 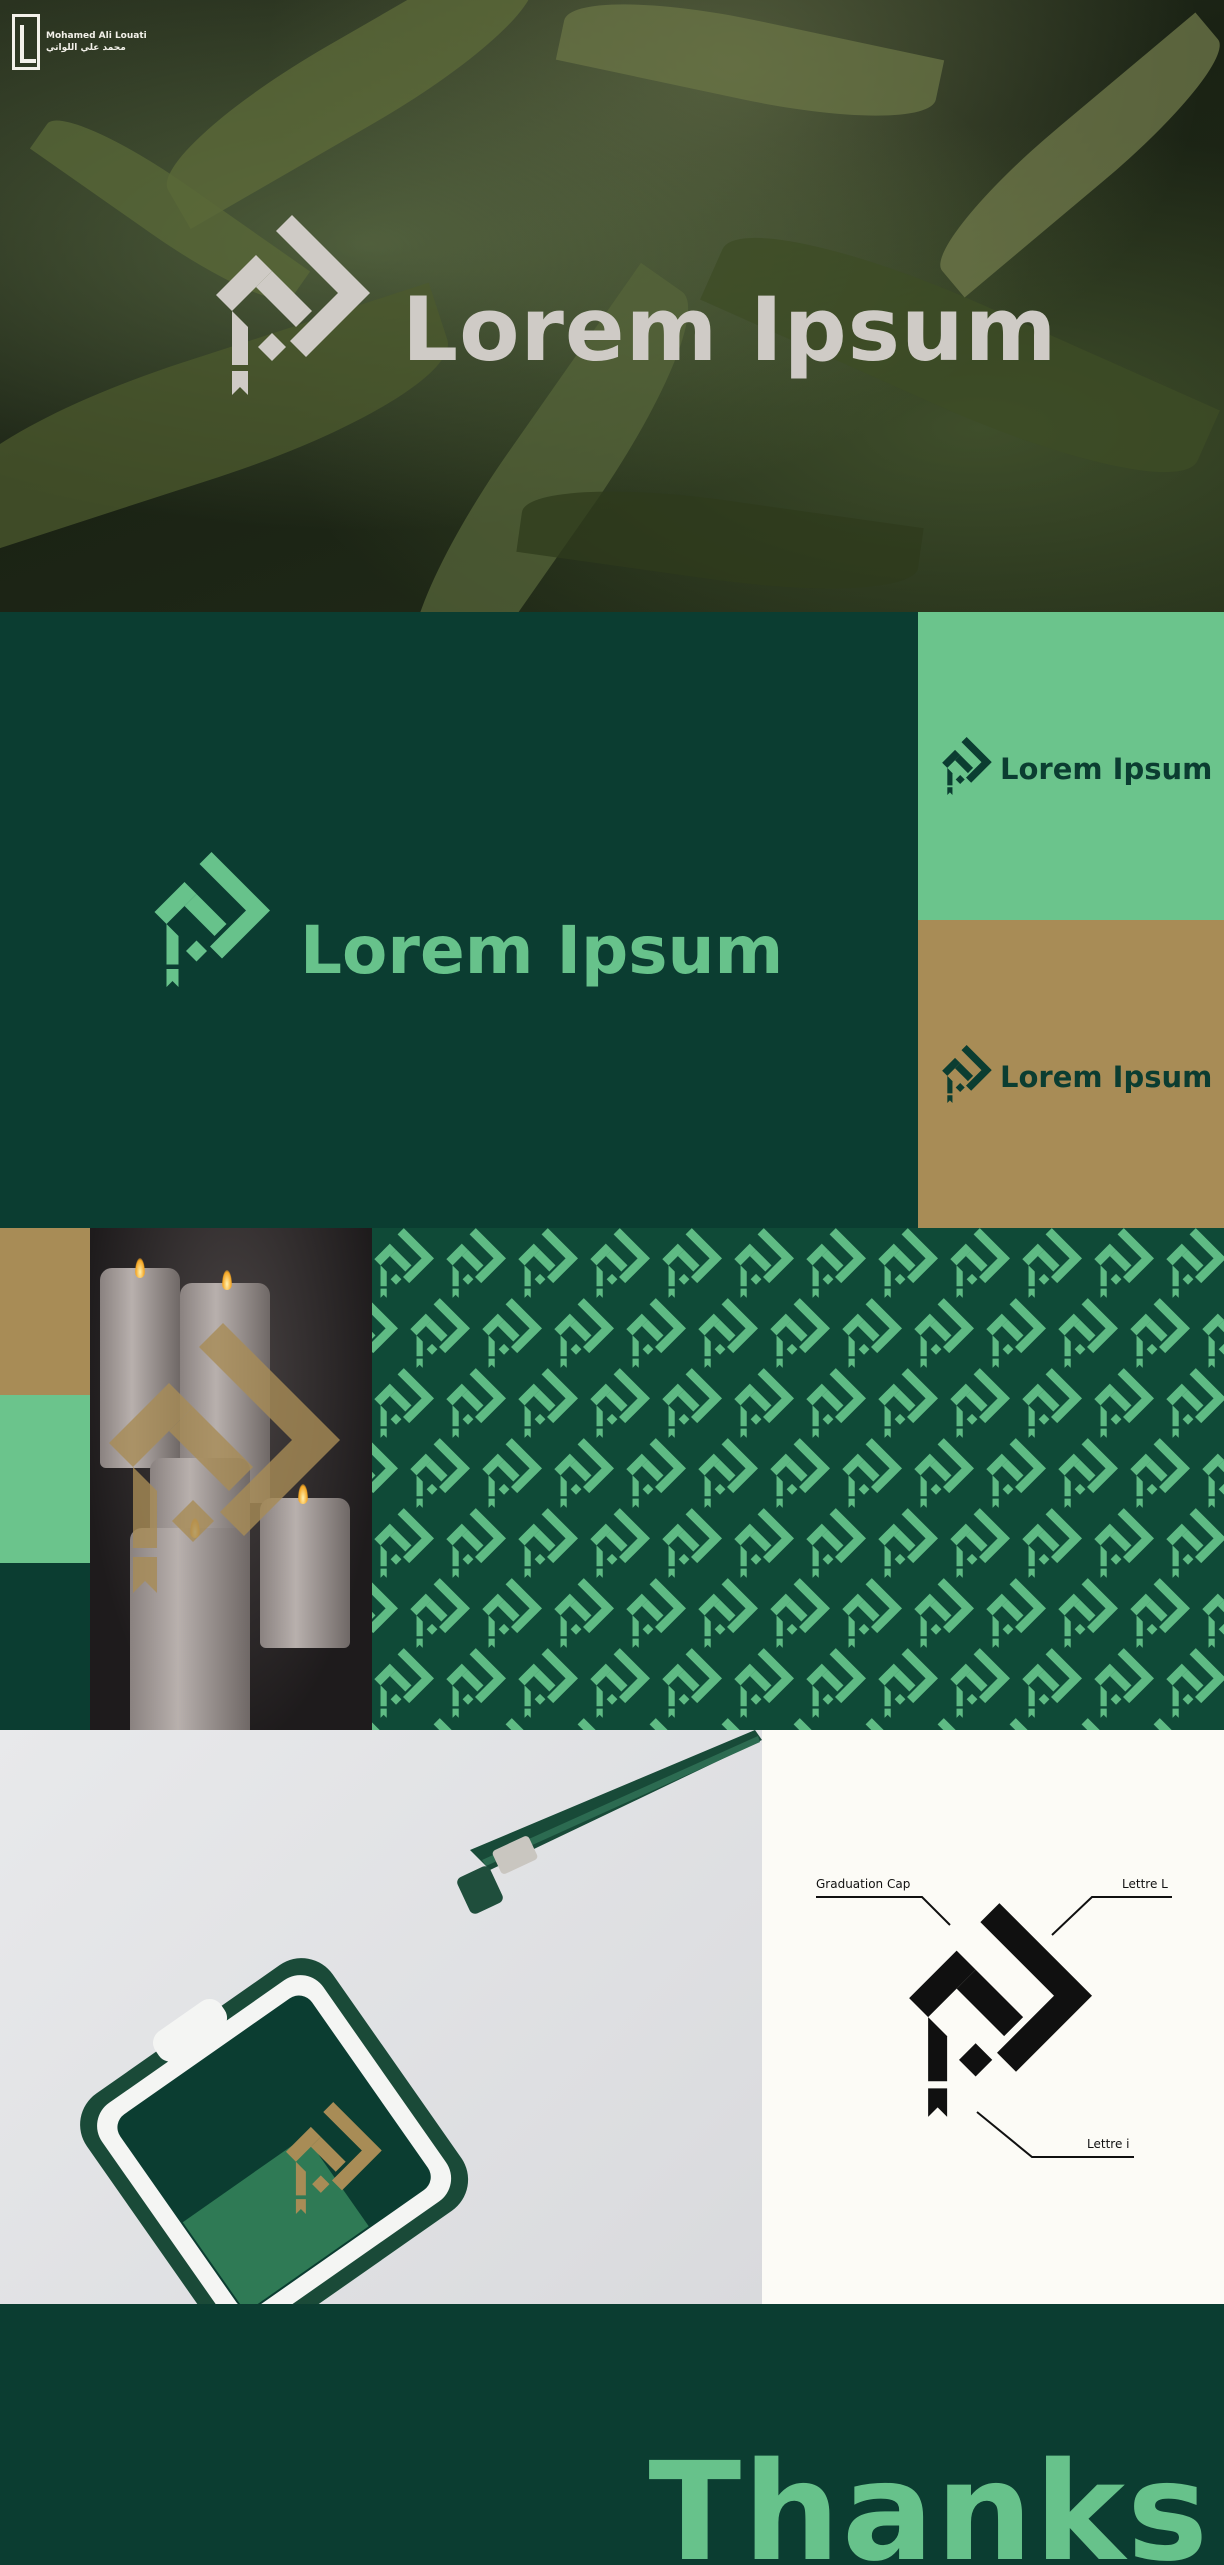 What do you see at coordinates (994, 2027) in the screenshot?
I see `logo-construction-diagram` at bounding box center [994, 2027].